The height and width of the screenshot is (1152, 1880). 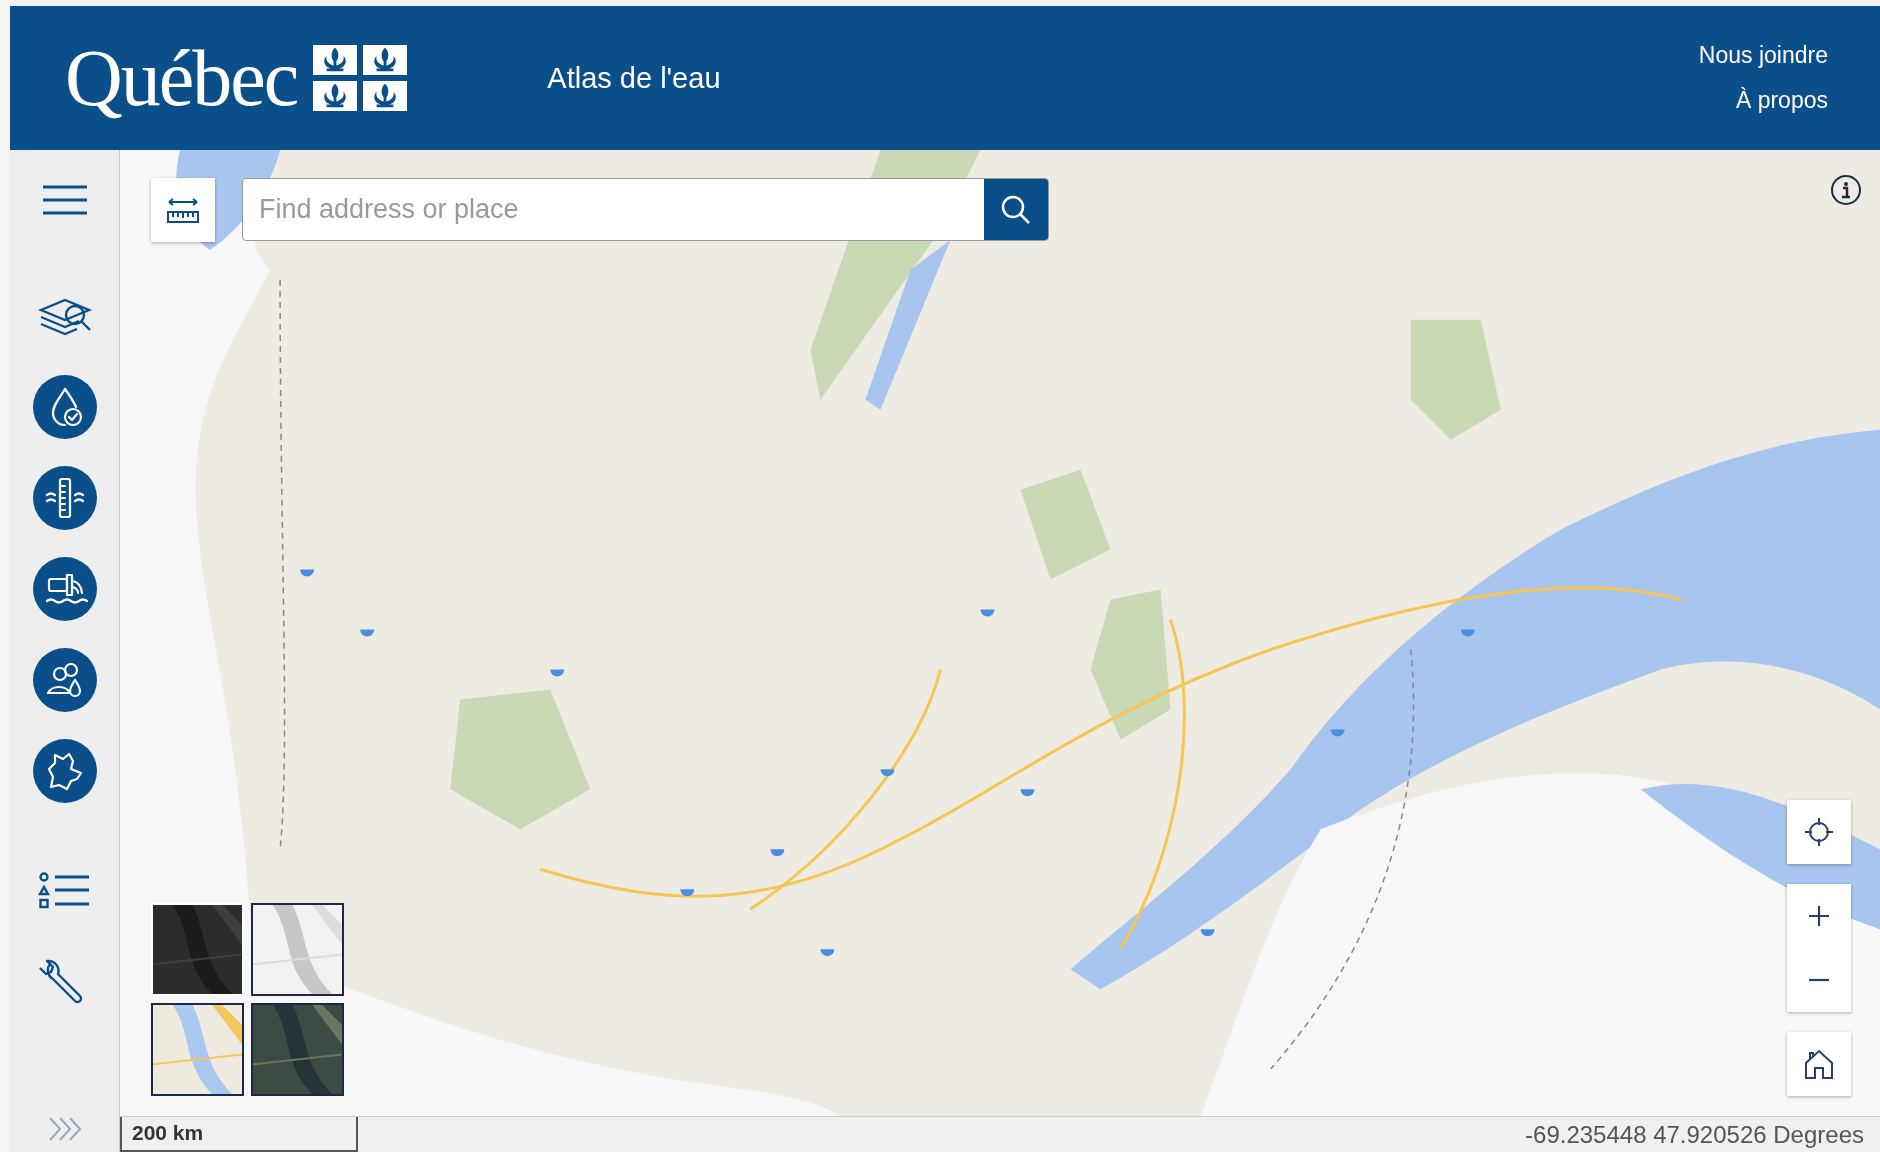 What do you see at coordinates (1819, 916) in the screenshot?
I see `plus-icon` at bounding box center [1819, 916].